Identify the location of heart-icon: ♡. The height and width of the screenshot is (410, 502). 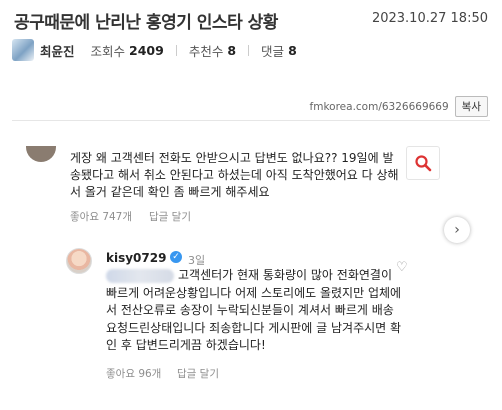
(402, 267).